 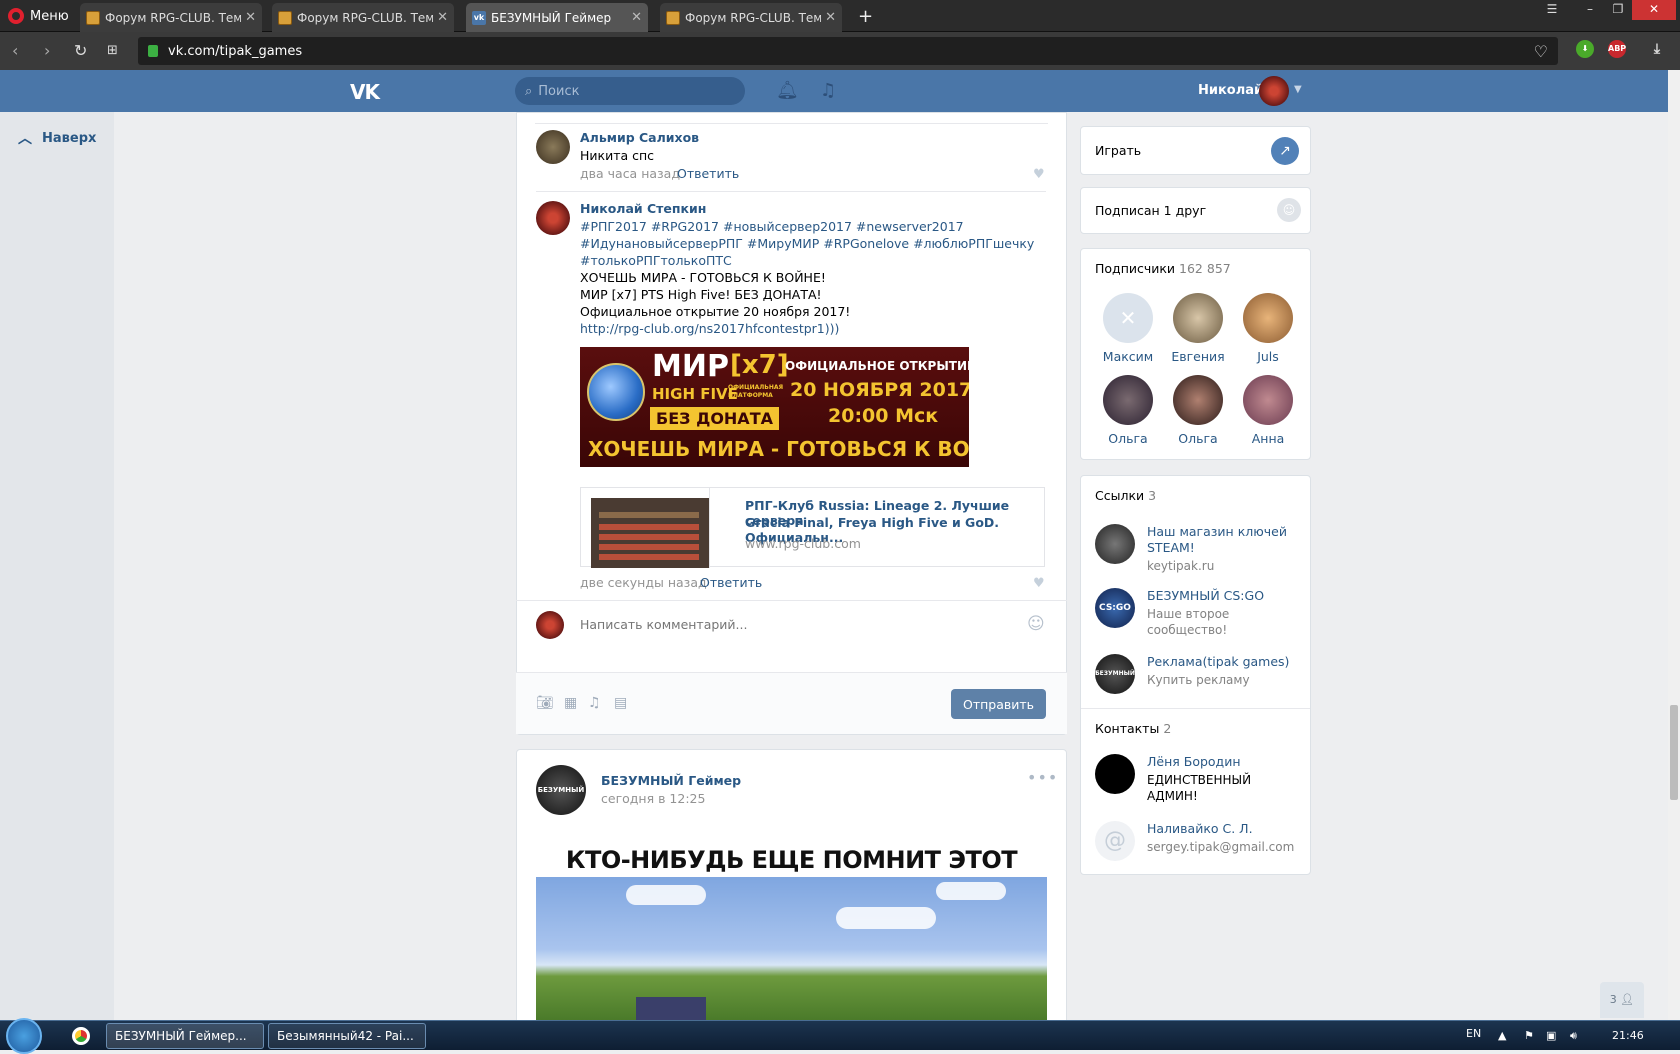 I want to click on link-title: Реклама(tipak games), so click(x=1222, y=662).